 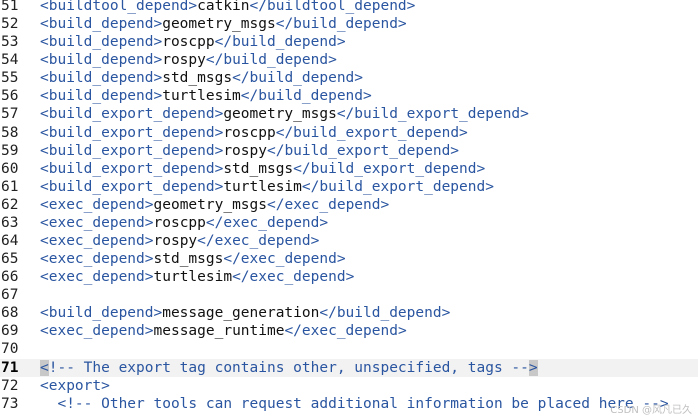 I want to click on line-number: 71, so click(x=10, y=367).